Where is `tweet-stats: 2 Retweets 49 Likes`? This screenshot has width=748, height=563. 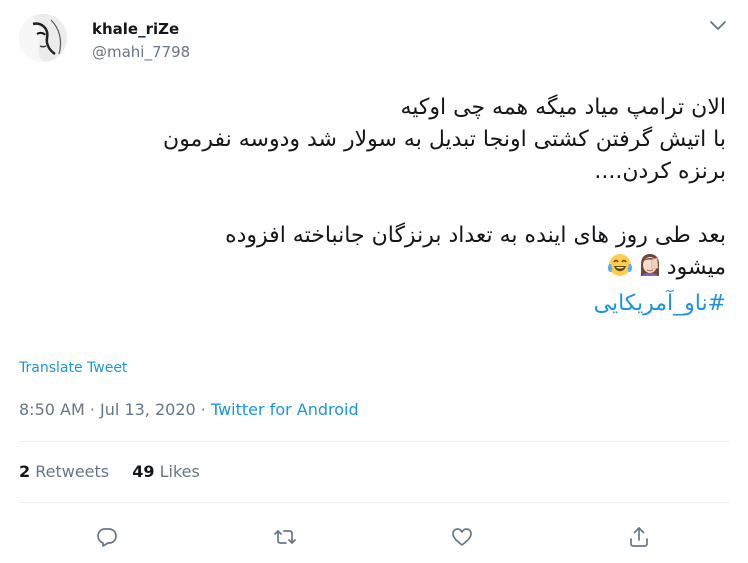 tweet-stats: 2 Retweets 49 Likes is located at coordinates (118, 471).